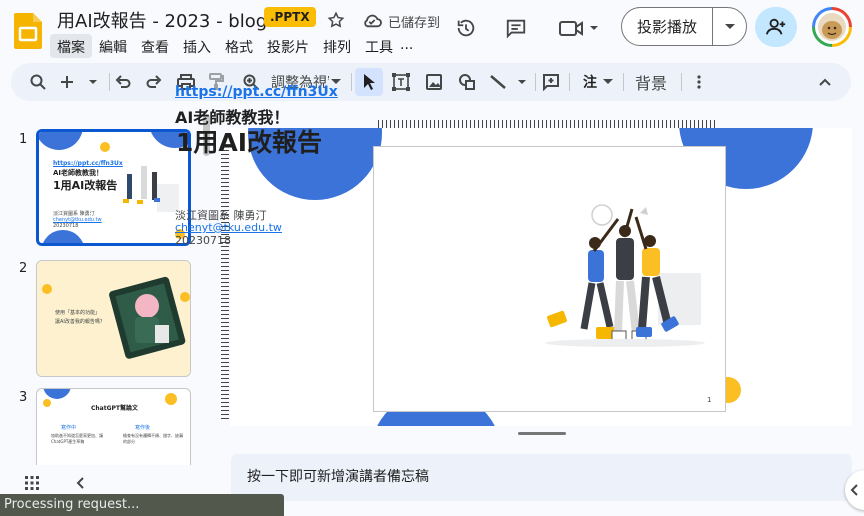 Image resolution: width=864 pixels, height=516 pixels. I want to click on line-icon, so click(508, 82).